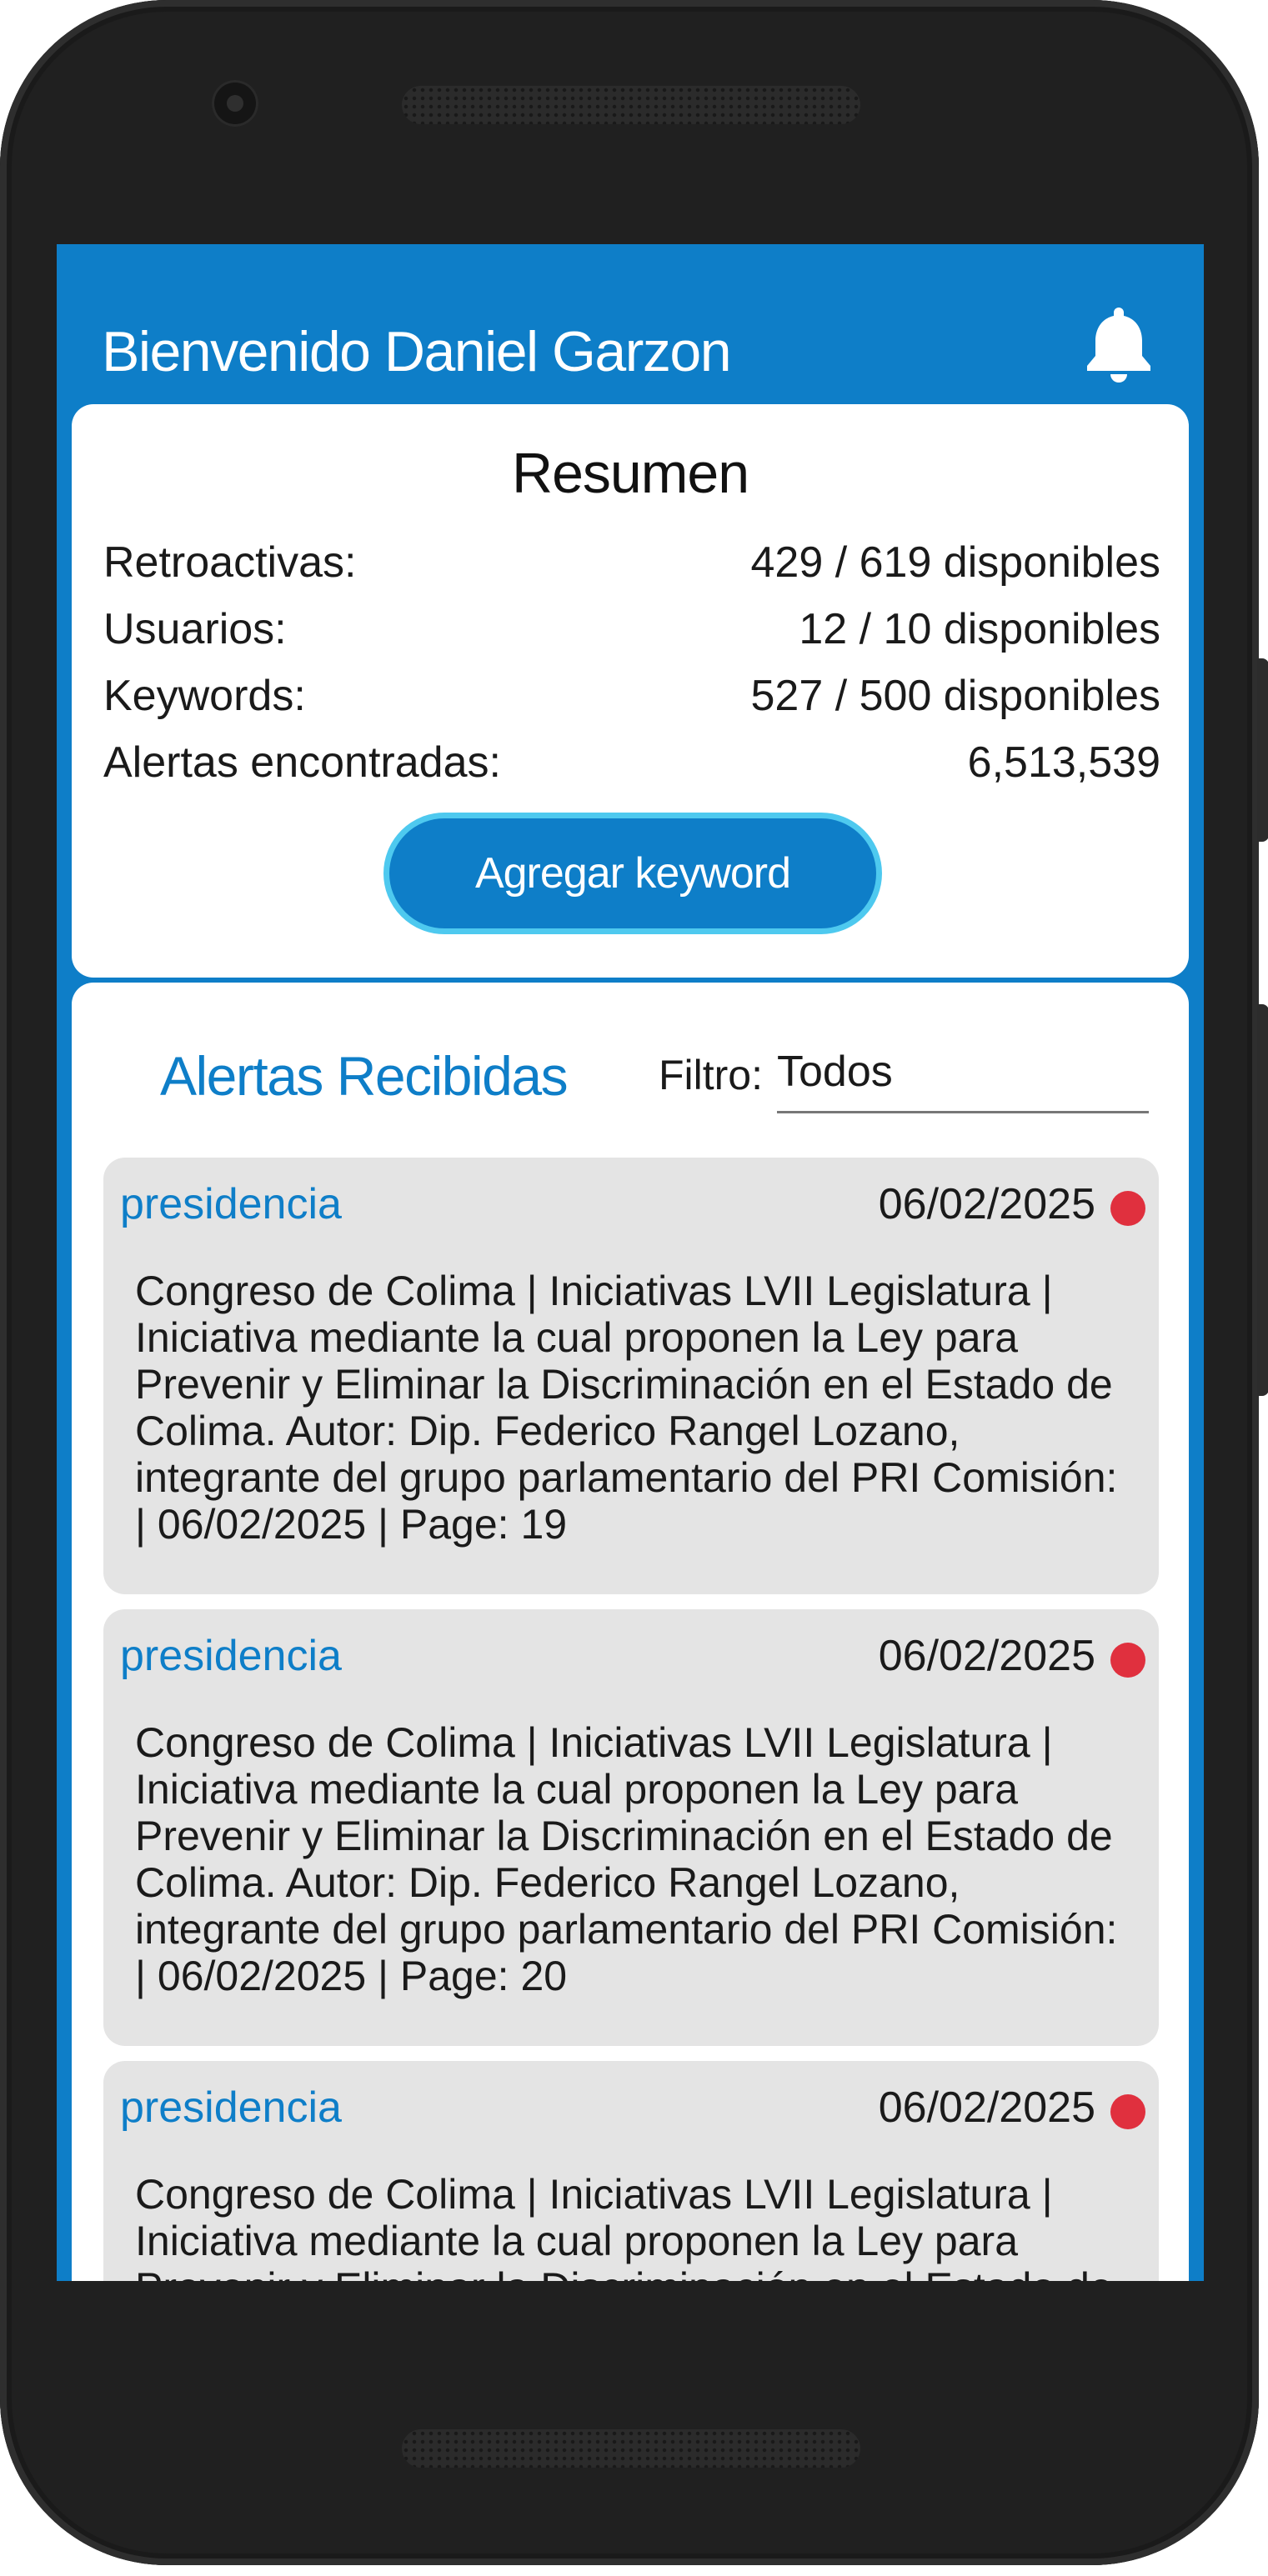  I want to click on bottom-speaker, so click(631, 2449).